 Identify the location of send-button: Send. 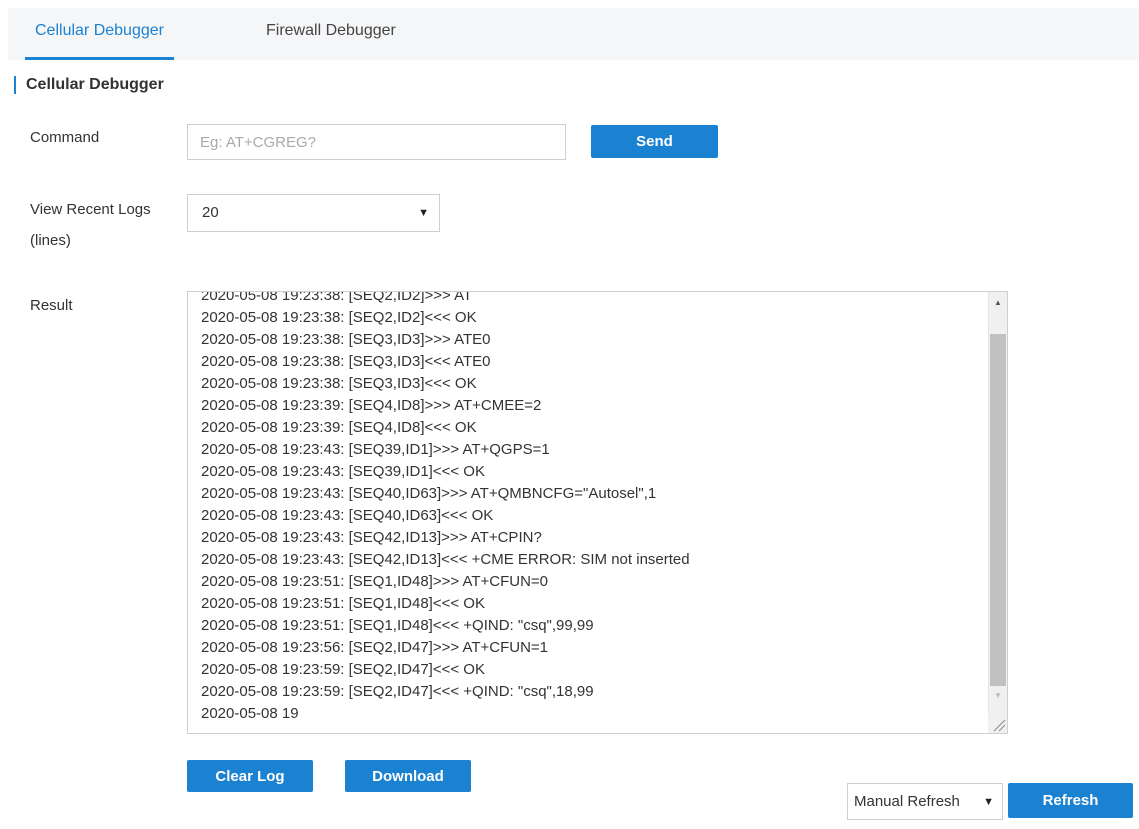
(654, 141).